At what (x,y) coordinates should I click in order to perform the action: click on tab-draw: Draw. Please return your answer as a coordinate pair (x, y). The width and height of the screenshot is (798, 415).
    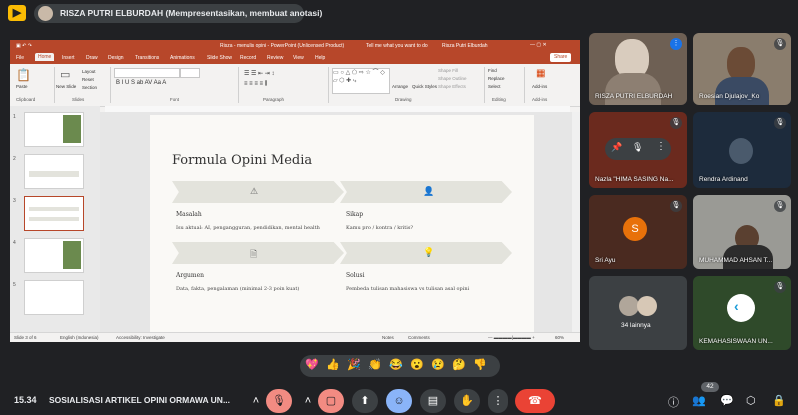
    Looking at the image, I should click on (92, 58).